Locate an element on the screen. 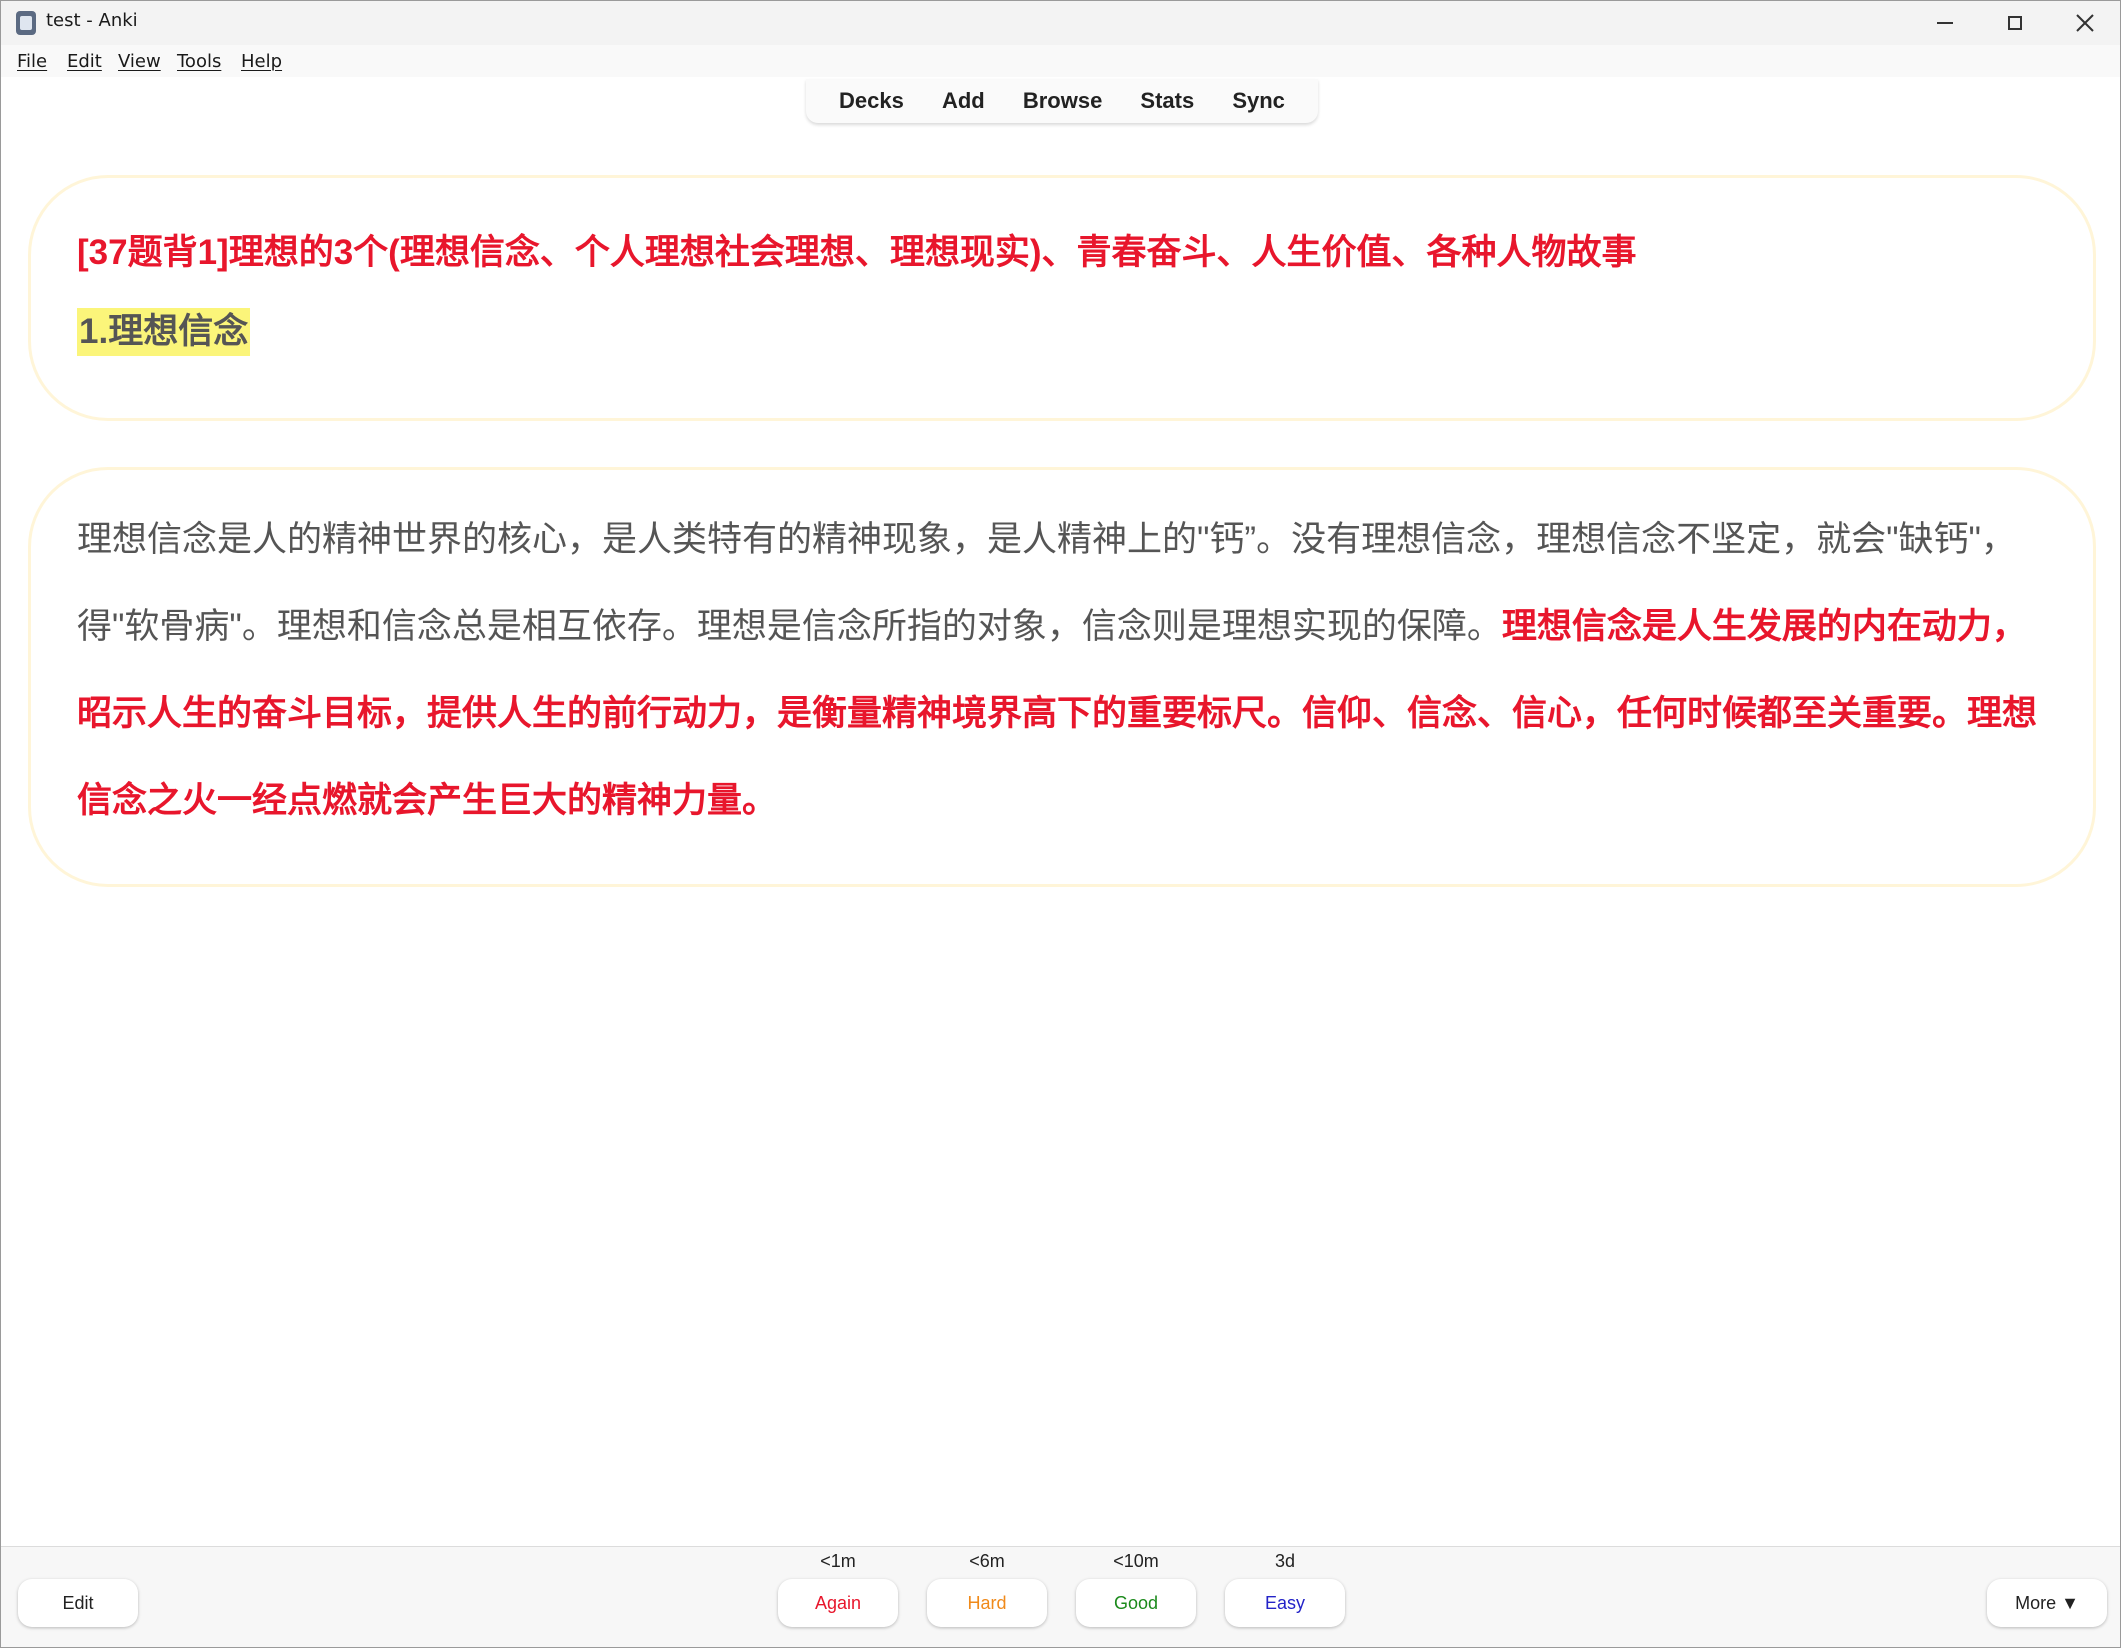 This screenshot has width=2121, height=1648. card-question-subtitle: 1.理想信念 is located at coordinates (164, 332).